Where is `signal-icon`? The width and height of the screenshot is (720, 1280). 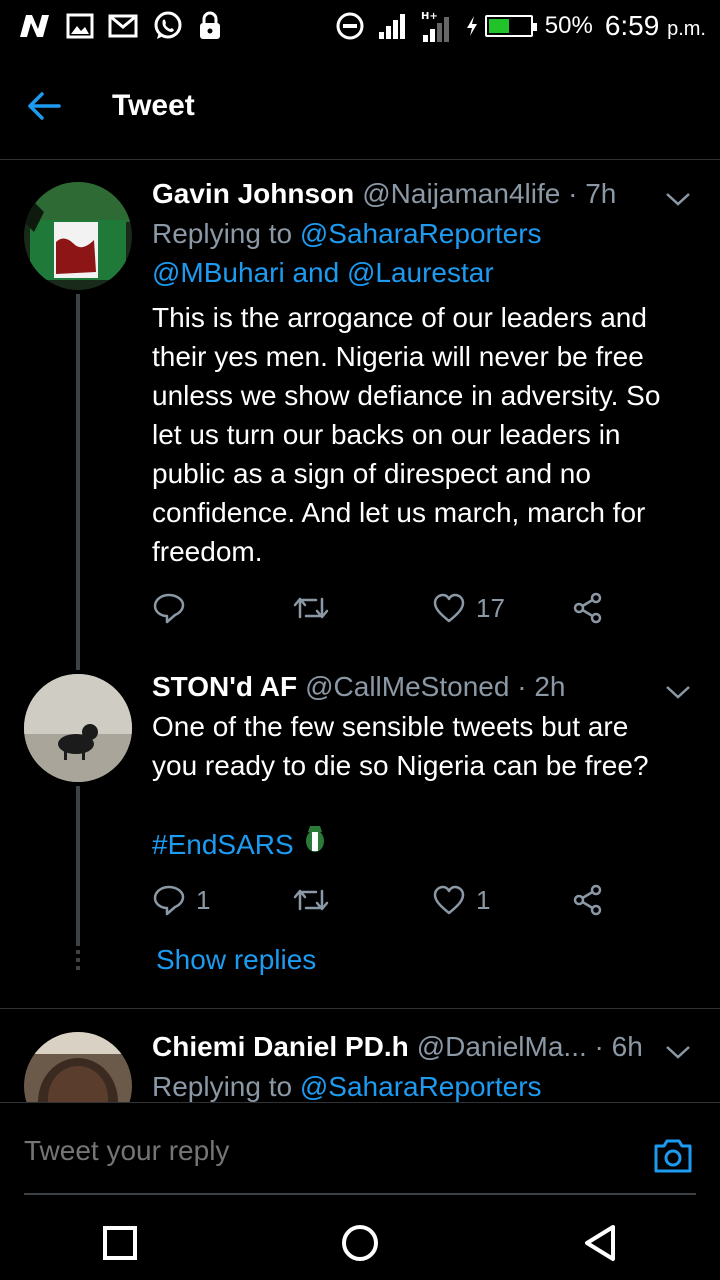 signal-icon is located at coordinates (392, 26).